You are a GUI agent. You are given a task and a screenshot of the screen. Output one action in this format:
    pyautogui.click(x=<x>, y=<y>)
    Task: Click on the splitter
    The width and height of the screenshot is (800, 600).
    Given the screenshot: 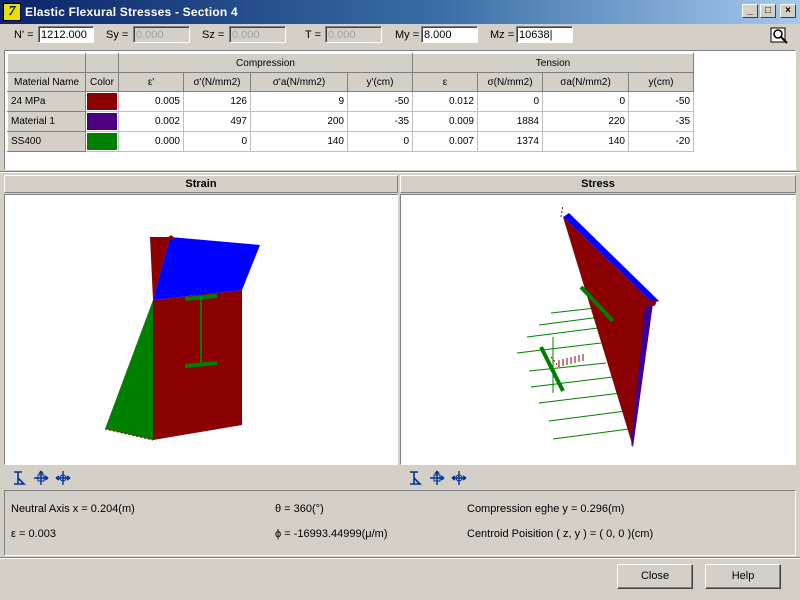 What is the action you would take?
    pyautogui.click(x=400, y=172)
    